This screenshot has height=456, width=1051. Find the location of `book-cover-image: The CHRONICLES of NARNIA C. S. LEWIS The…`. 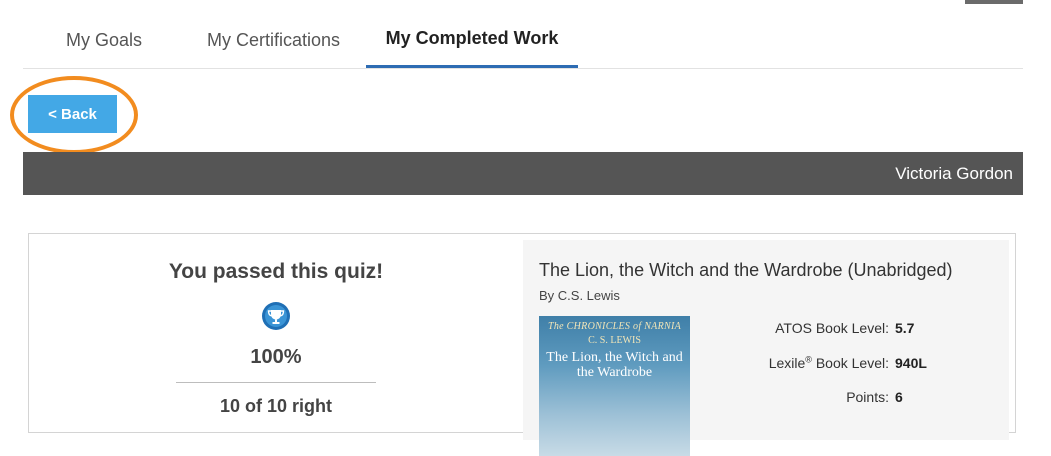

book-cover-image: The CHRONICLES of NARNIA C. S. LEWIS The… is located at coordinates (614, 386).